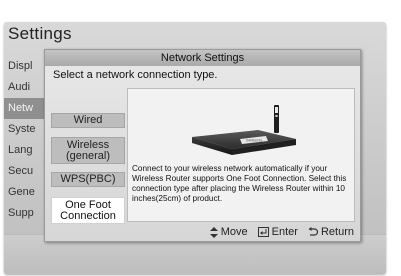 The width and height of the screenshot is (401, 276). What do you see at coordinates (213, 232) in the screenshot?
I see `up-down-arrows-icon` at bounding box center [213, 232].